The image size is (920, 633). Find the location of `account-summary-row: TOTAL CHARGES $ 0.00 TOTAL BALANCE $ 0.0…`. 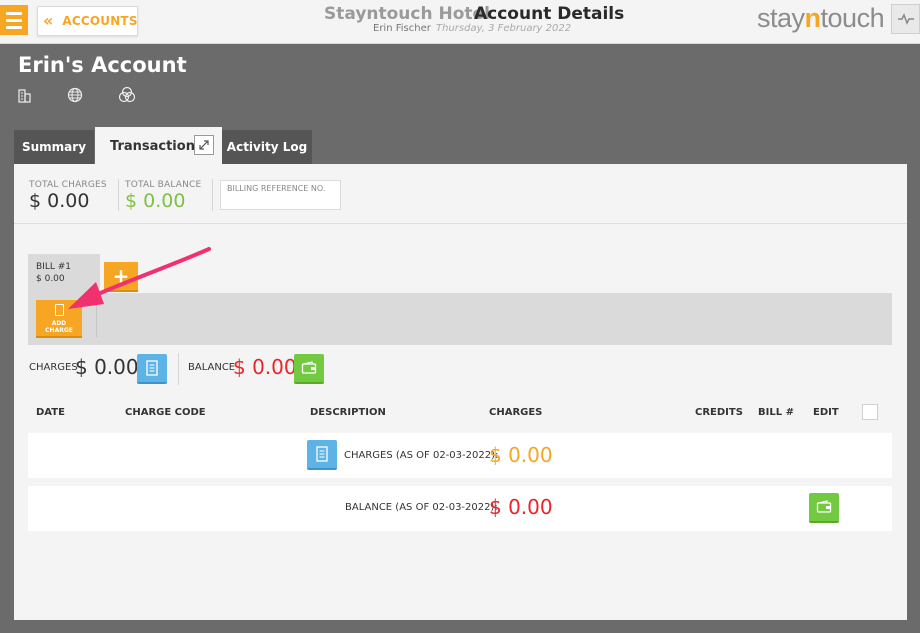

account-summary-row: TOTAL CHARGES $ 0.00 TOTAL BALANCE $ 0.0… is located at coordinates (460, 194).